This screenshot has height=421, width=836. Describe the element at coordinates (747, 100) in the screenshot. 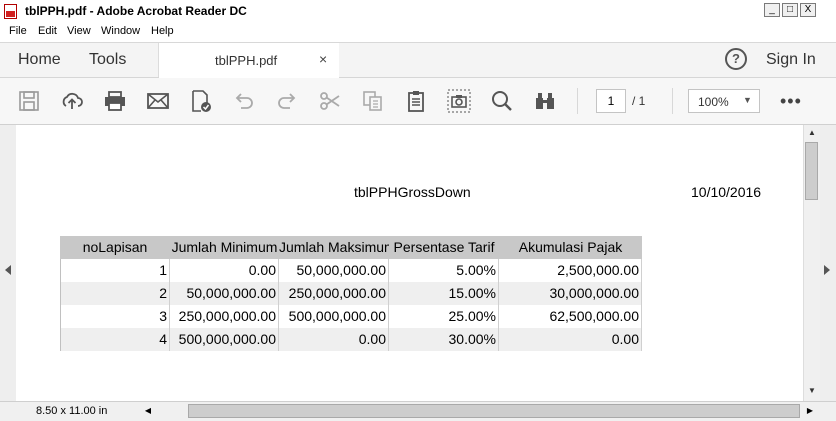

I see `chevron-down-icon: ▼` at that location.